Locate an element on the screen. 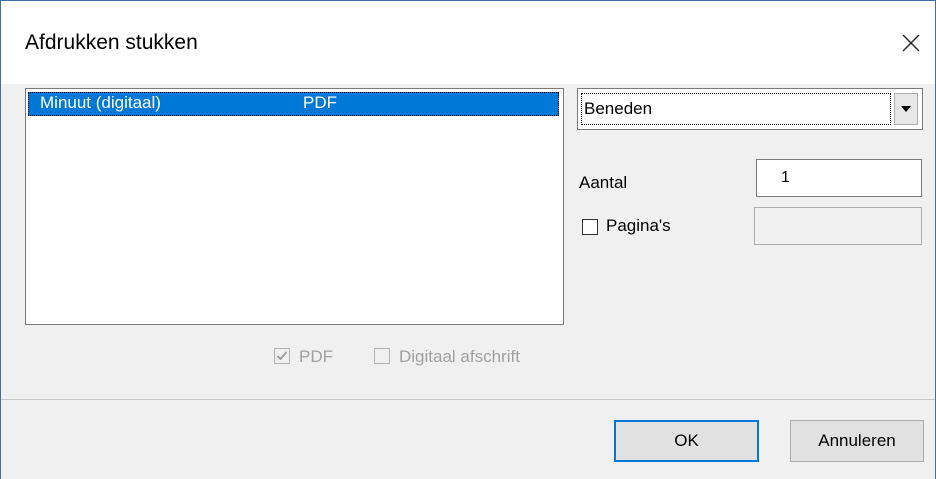 This screenshot has height=479, width=936. paginas-input is located at coordinates (838, 226).